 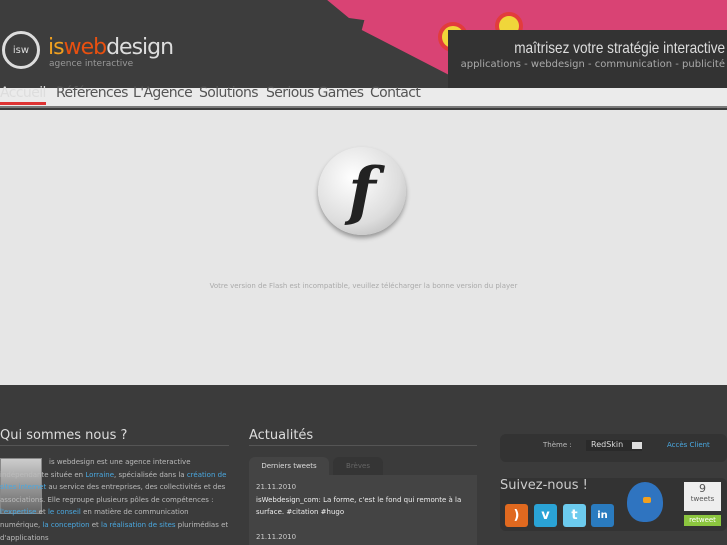 What do you see at coordinates (637, 445) in the screenshot?
I see `dropdown-icon` at bounding box center [637, 445].